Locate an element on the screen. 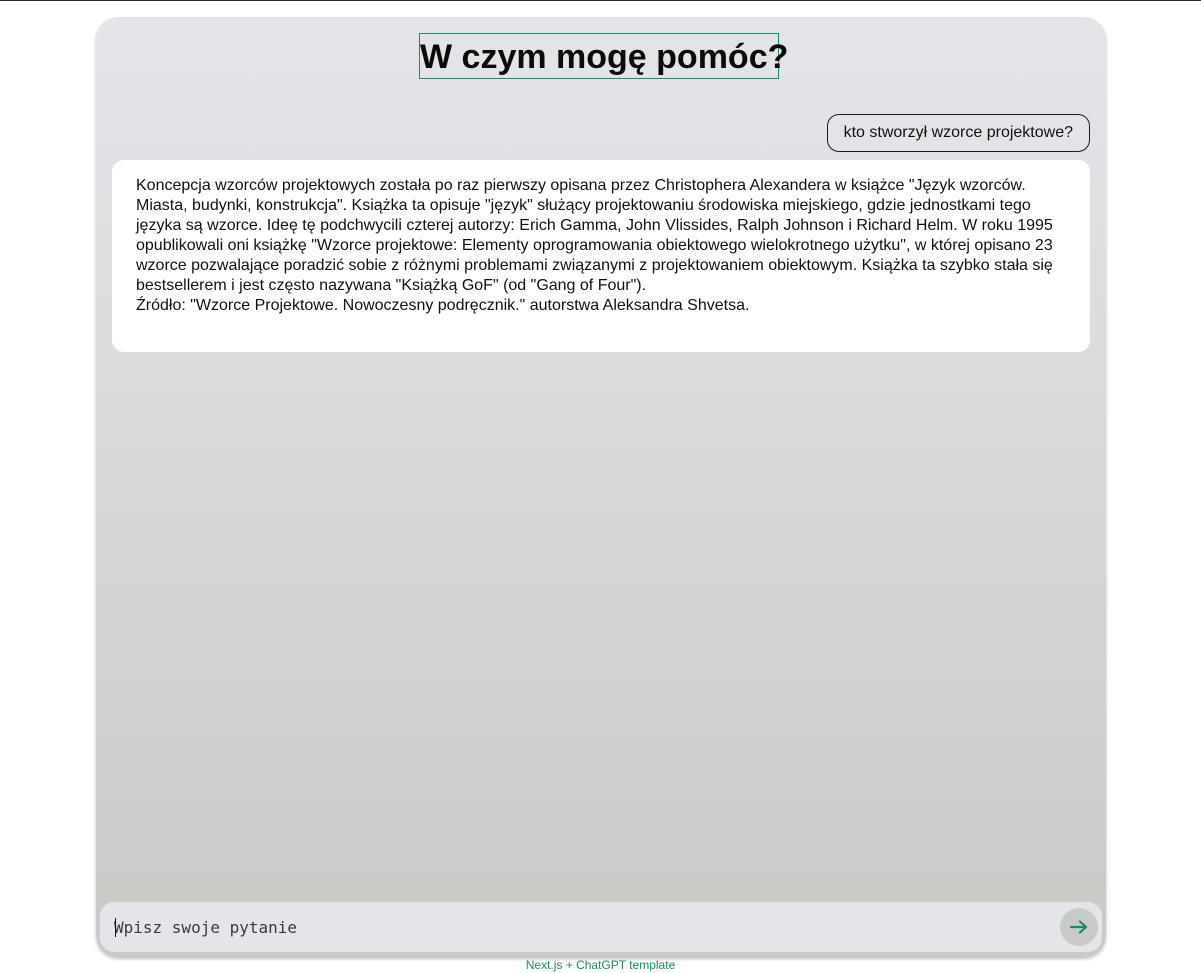 The height and width of the screenshot is (973, 1201). question-input-bar is located at coordinates (601, 927).